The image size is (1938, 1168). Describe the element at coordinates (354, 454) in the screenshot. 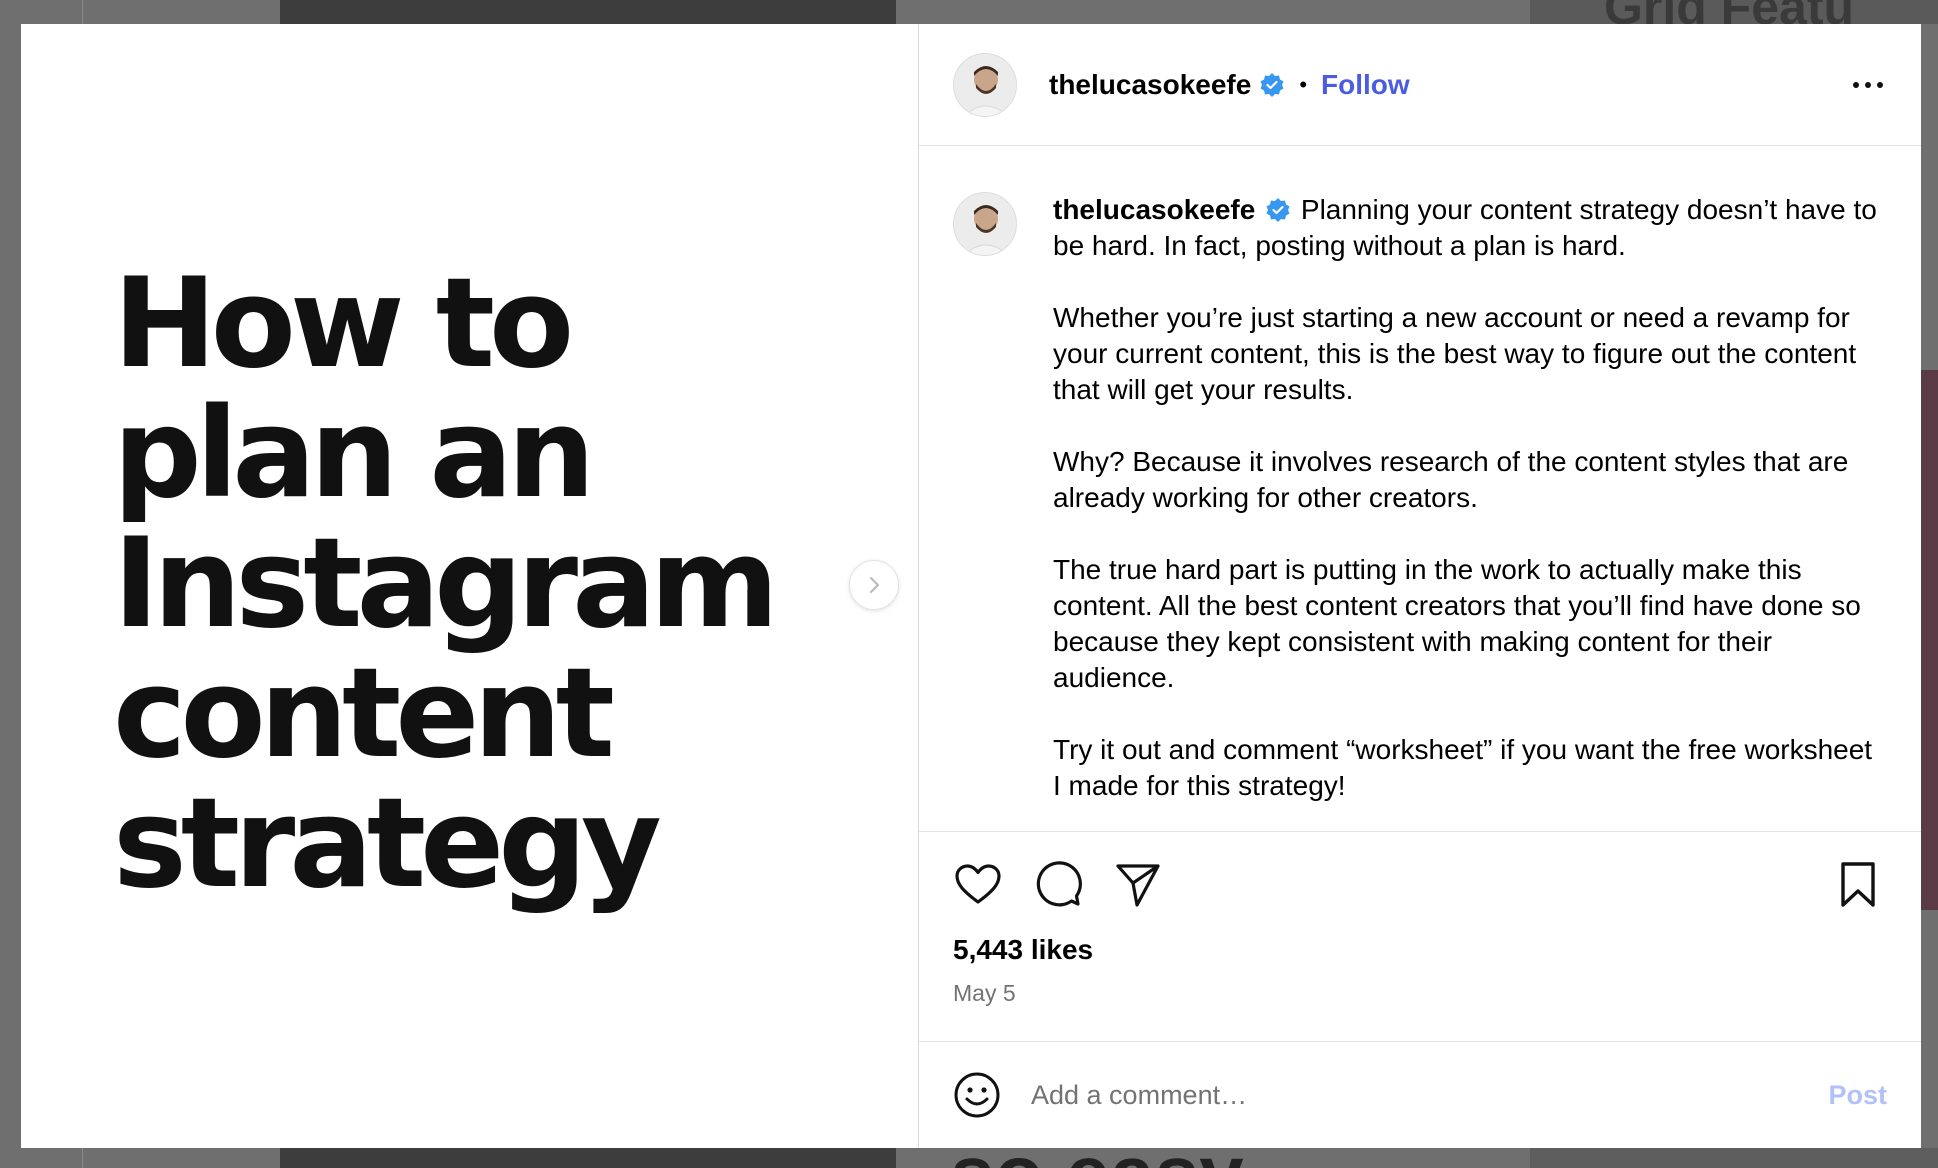

I see `media-title-line: plan an` at that location.